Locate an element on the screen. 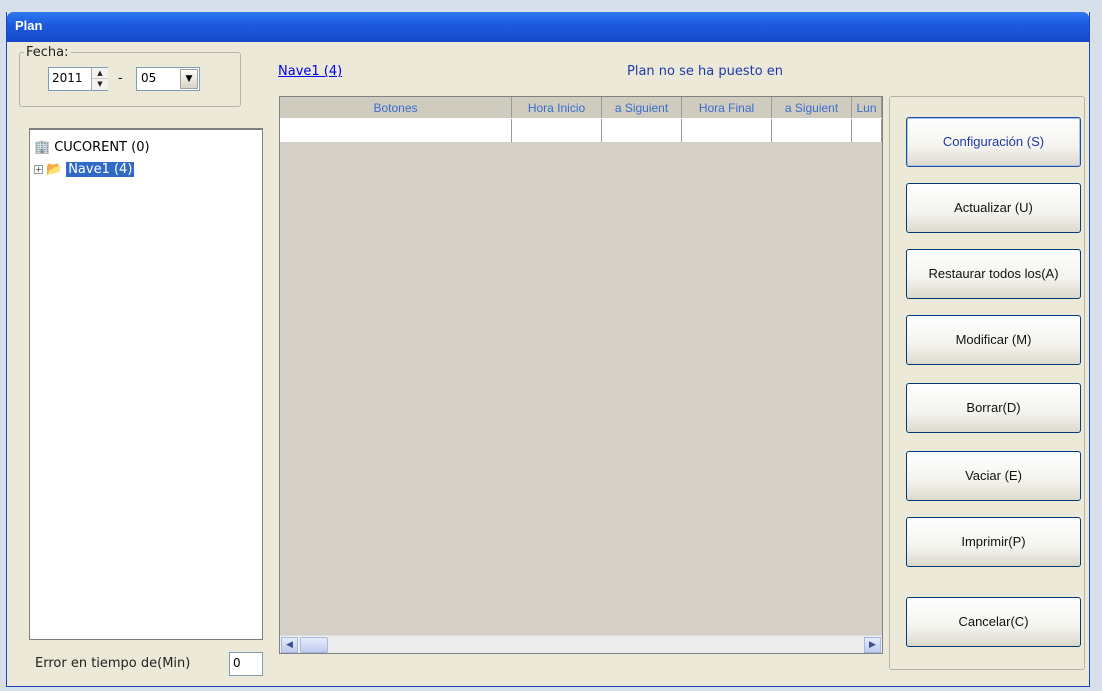 This screenshot has height=691, width=1102. tree-item-nave1: + 📂 Nave1 (4) is located at coordinates (84, 169).